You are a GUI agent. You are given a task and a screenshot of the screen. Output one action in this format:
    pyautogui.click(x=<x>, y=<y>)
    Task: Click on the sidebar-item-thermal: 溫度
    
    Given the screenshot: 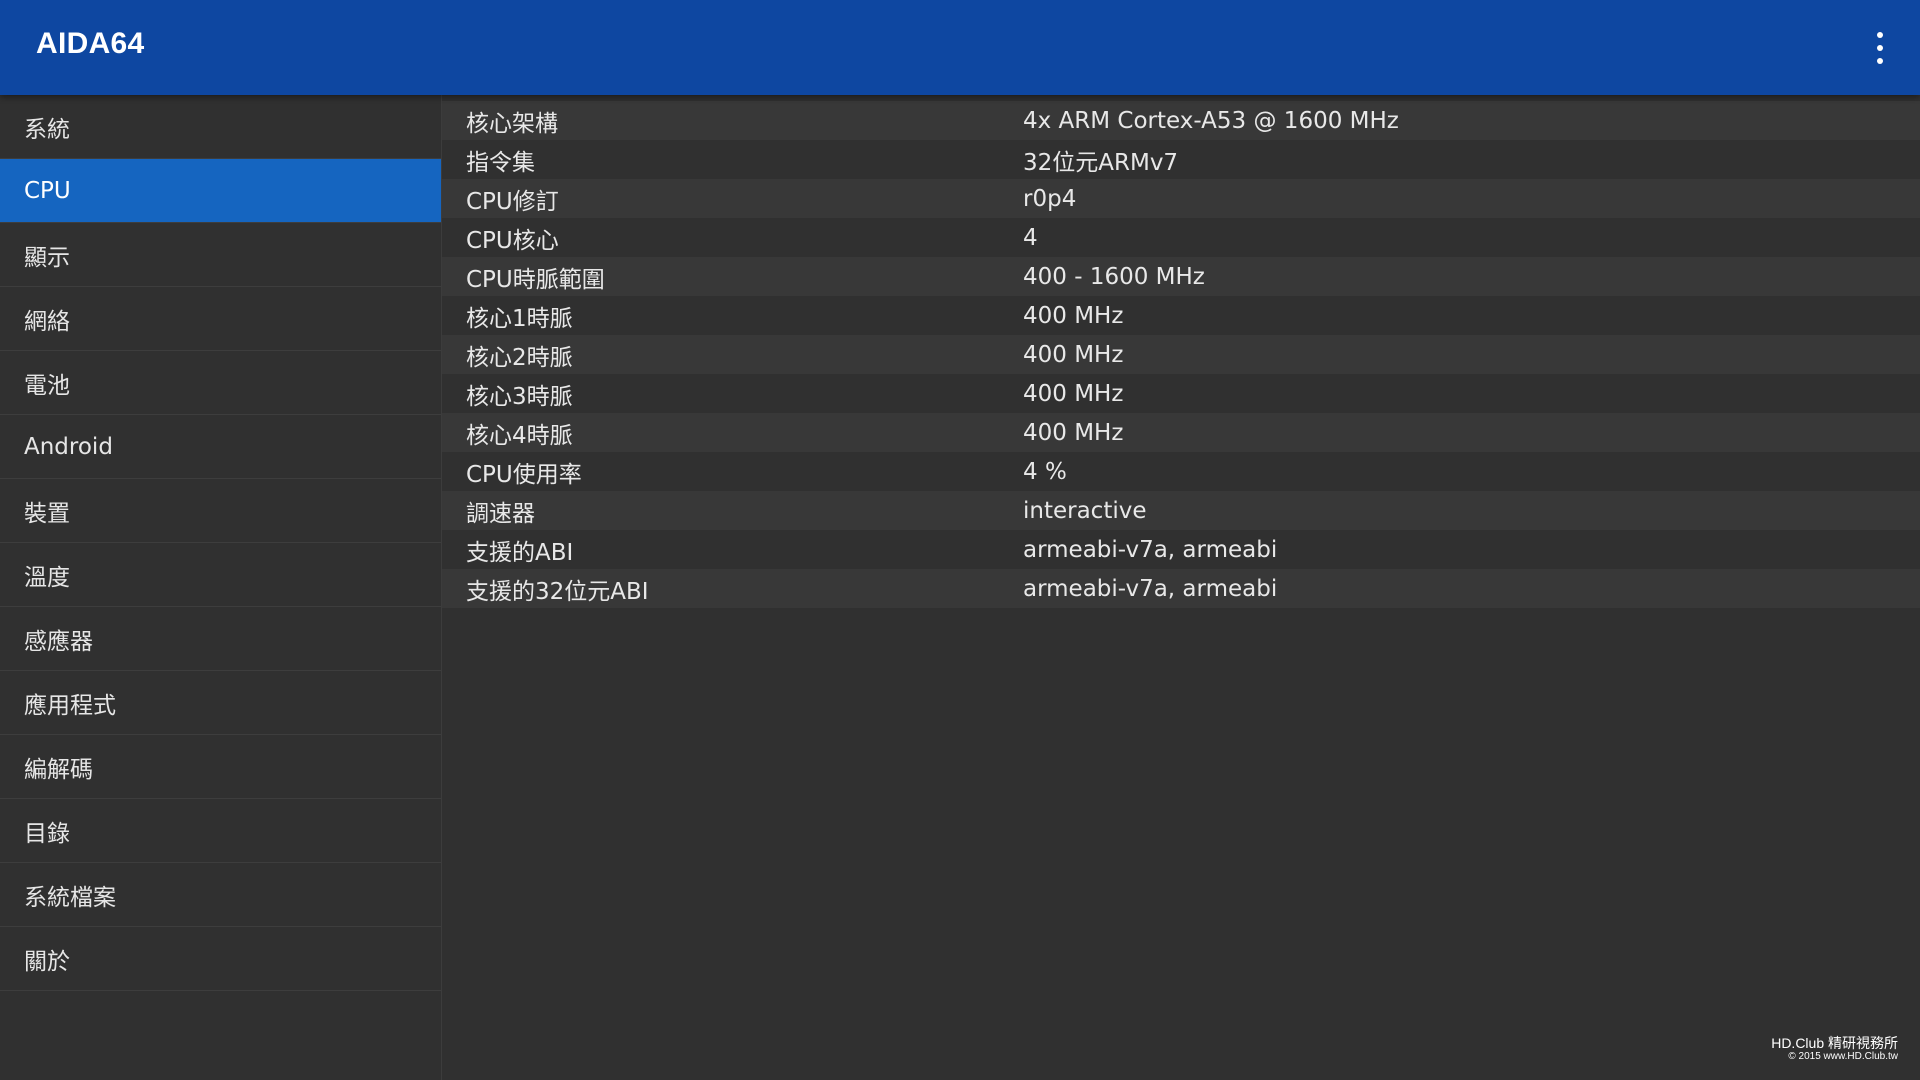 What is the action you would take?
    pyautogui.click(x=220, y=575)
    